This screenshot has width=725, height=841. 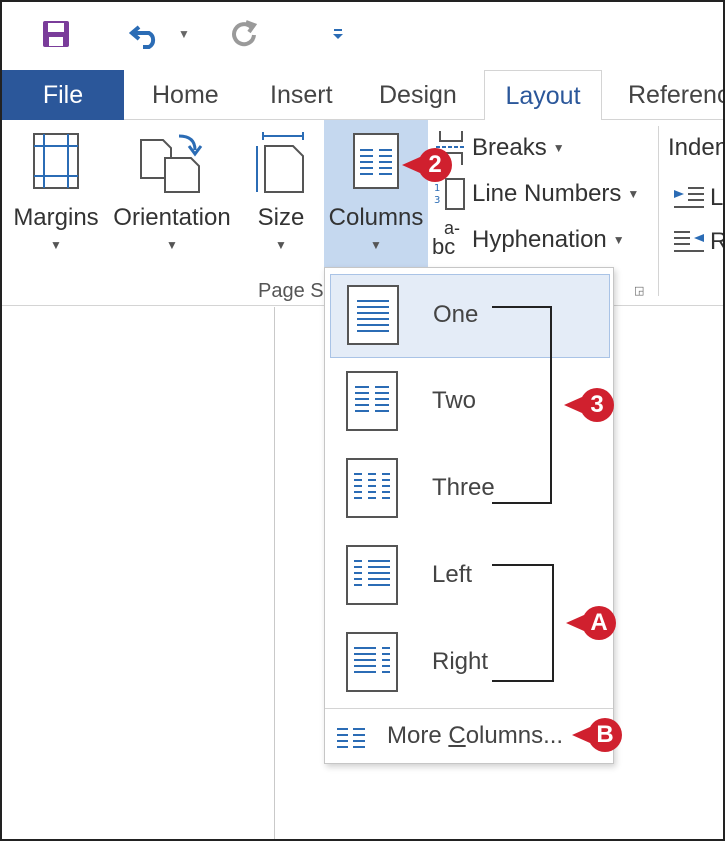 What do you see at coordinates (522, 405) in the screenshot?
I see `bracket-presets` at bounding box center [522, 405].